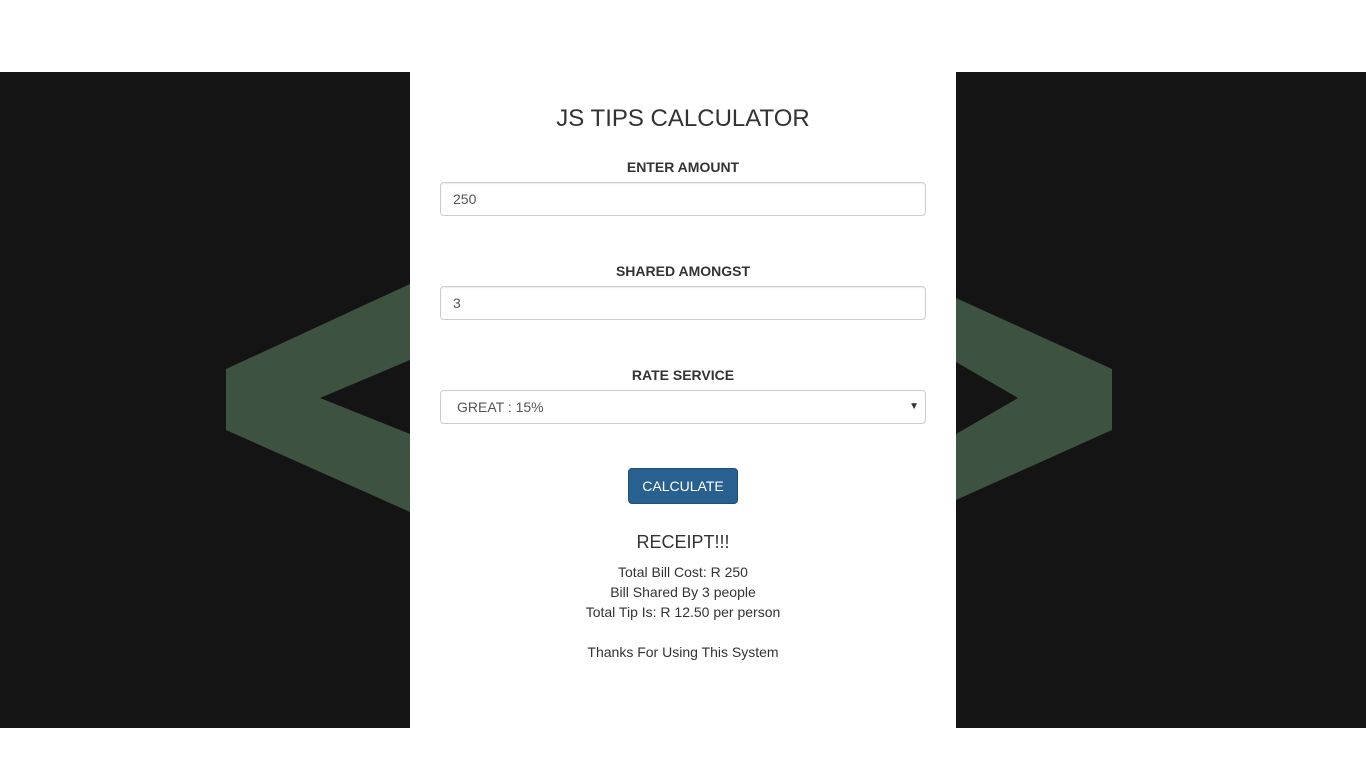  I want to click on shared-input: 3, so click(683, 303).